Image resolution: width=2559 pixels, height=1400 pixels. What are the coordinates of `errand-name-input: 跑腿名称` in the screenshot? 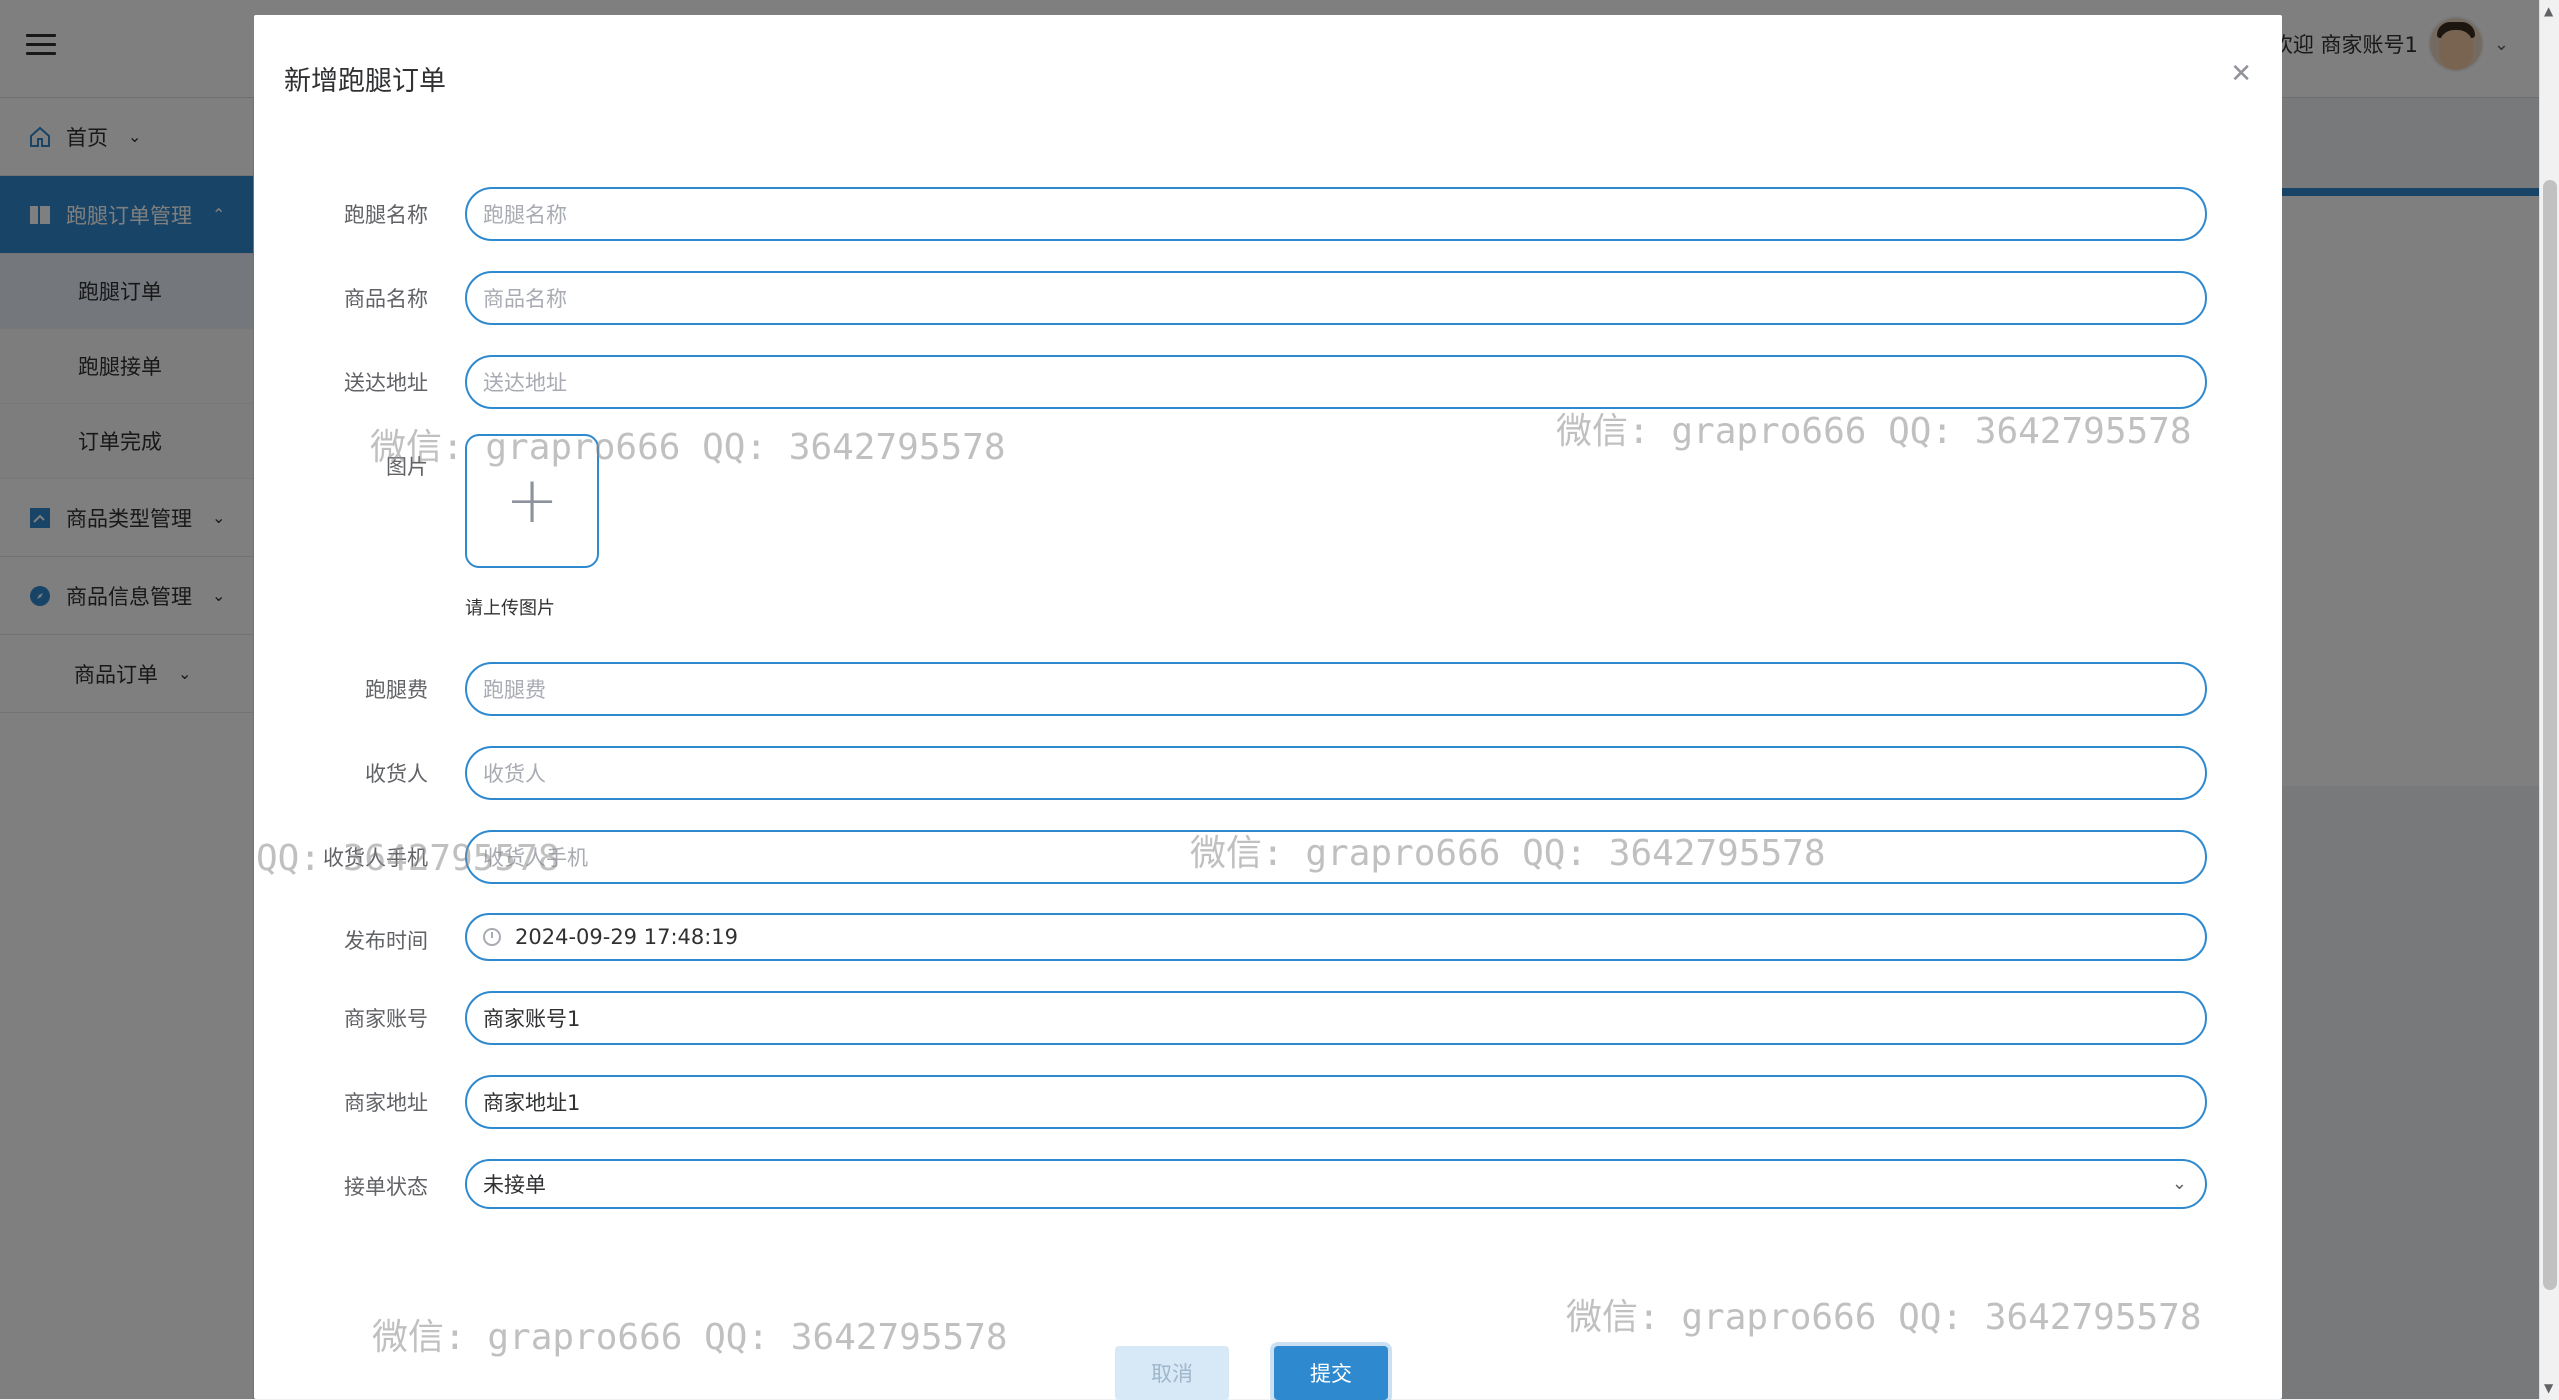 It's located at (1336, 214).